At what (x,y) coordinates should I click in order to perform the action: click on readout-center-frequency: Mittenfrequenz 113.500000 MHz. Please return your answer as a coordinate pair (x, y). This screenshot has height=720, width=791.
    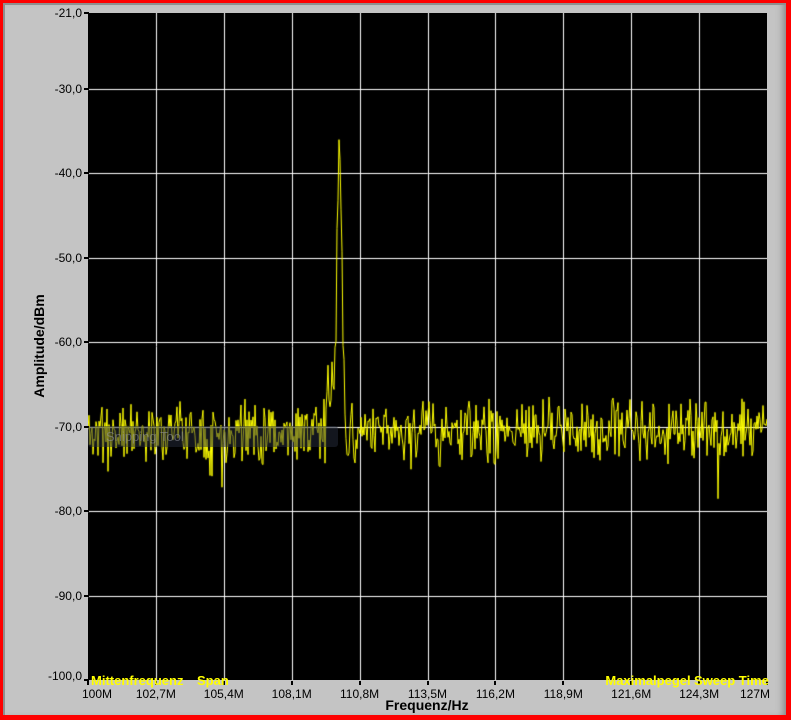
    Looking at the image, I should click on (137, 676).